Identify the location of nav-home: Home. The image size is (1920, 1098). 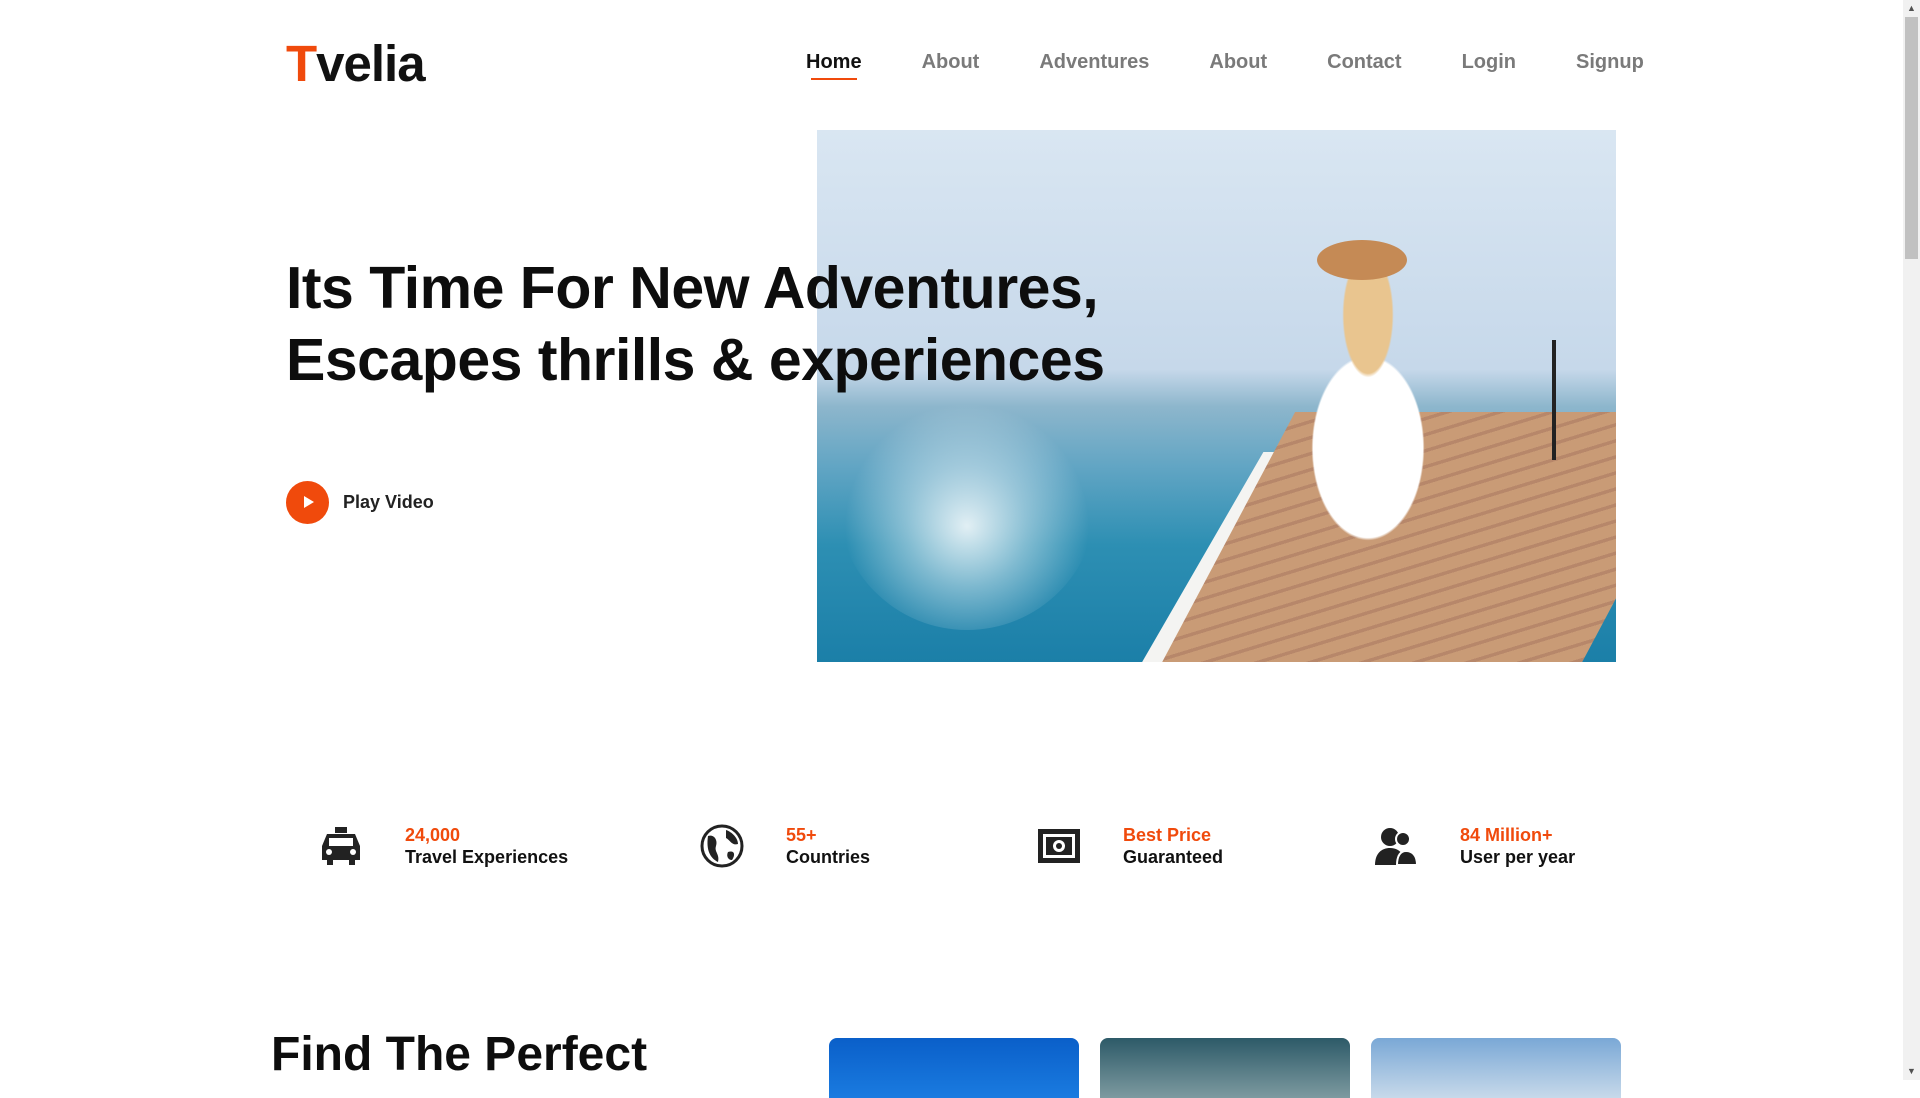
(834, 65).